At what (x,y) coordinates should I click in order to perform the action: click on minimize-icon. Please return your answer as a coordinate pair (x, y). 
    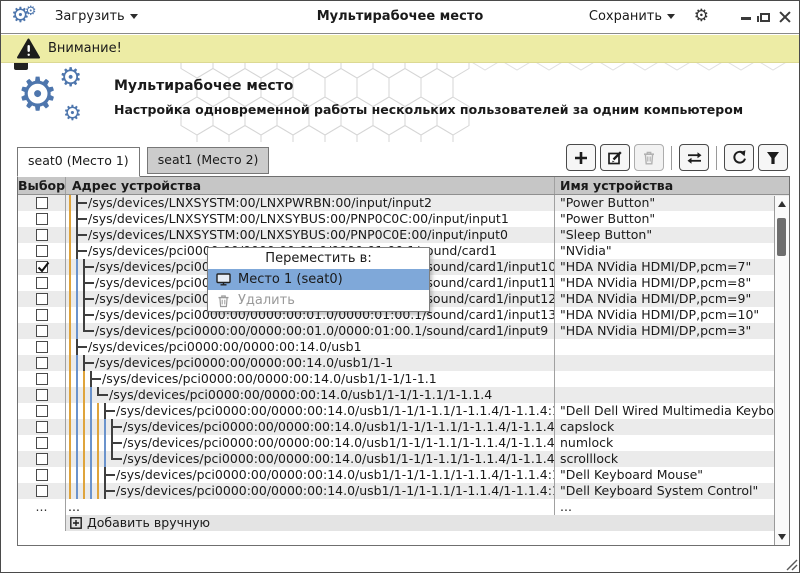
    Looking at the image, I should click on (746, 18).